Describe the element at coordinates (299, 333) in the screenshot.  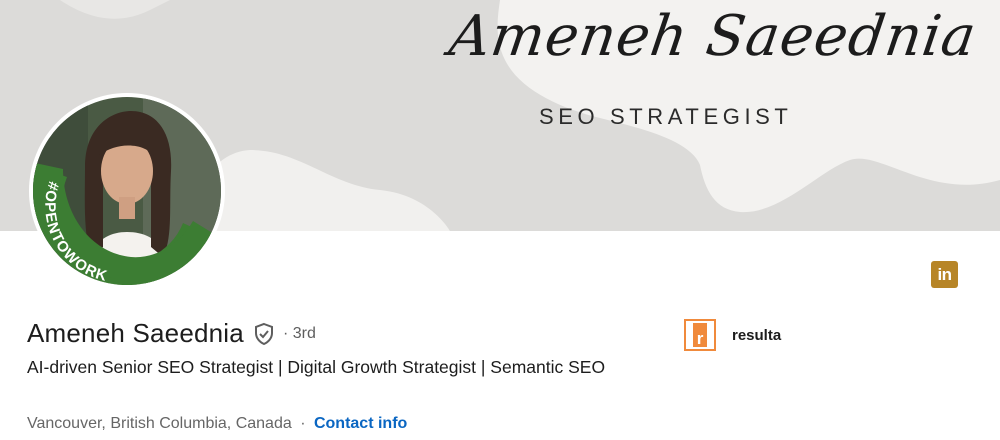
I see `connection-degree: · 3rd` at that location.